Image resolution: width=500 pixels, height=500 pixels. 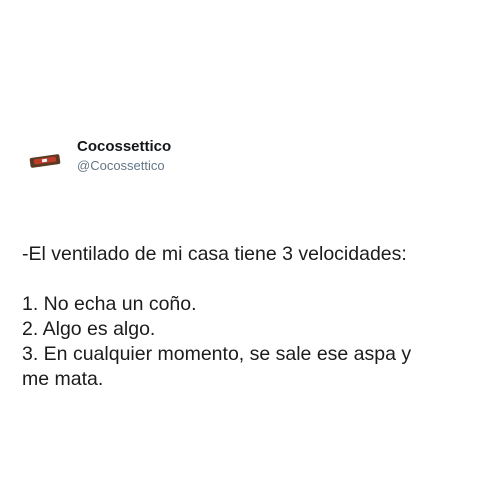 I want to click on tweet-header: Cocossettico @Cocossettico, so click(x=99, y=158).